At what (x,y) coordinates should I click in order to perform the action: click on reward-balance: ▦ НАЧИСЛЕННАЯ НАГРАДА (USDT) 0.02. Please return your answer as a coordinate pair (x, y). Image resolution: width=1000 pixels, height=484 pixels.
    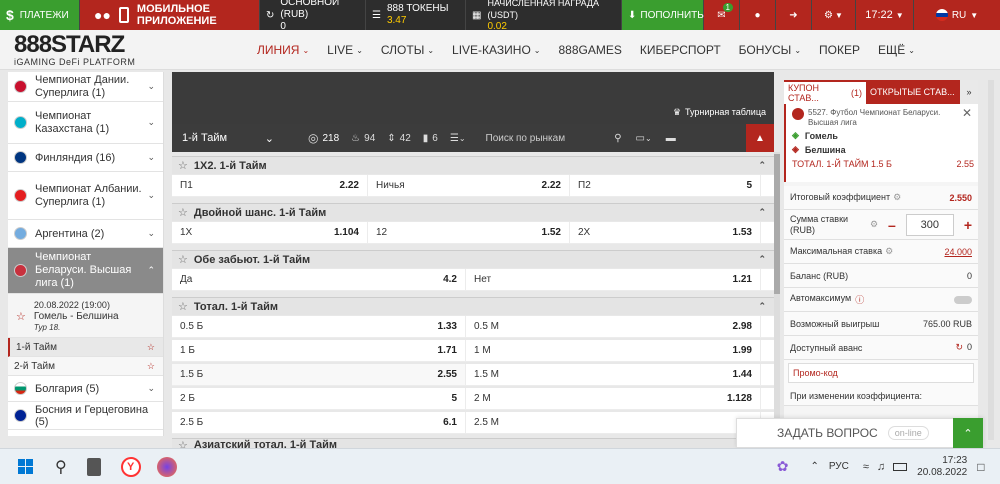
    Looking at the image, I should click on (544, 16).